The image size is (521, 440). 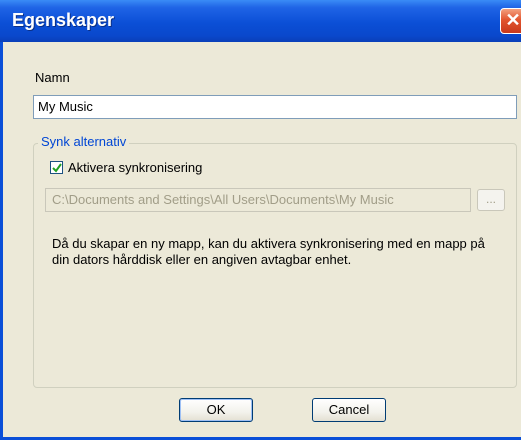 I want to click on sync-options-legend: Synk alternativ, so click(x=84, y=141).